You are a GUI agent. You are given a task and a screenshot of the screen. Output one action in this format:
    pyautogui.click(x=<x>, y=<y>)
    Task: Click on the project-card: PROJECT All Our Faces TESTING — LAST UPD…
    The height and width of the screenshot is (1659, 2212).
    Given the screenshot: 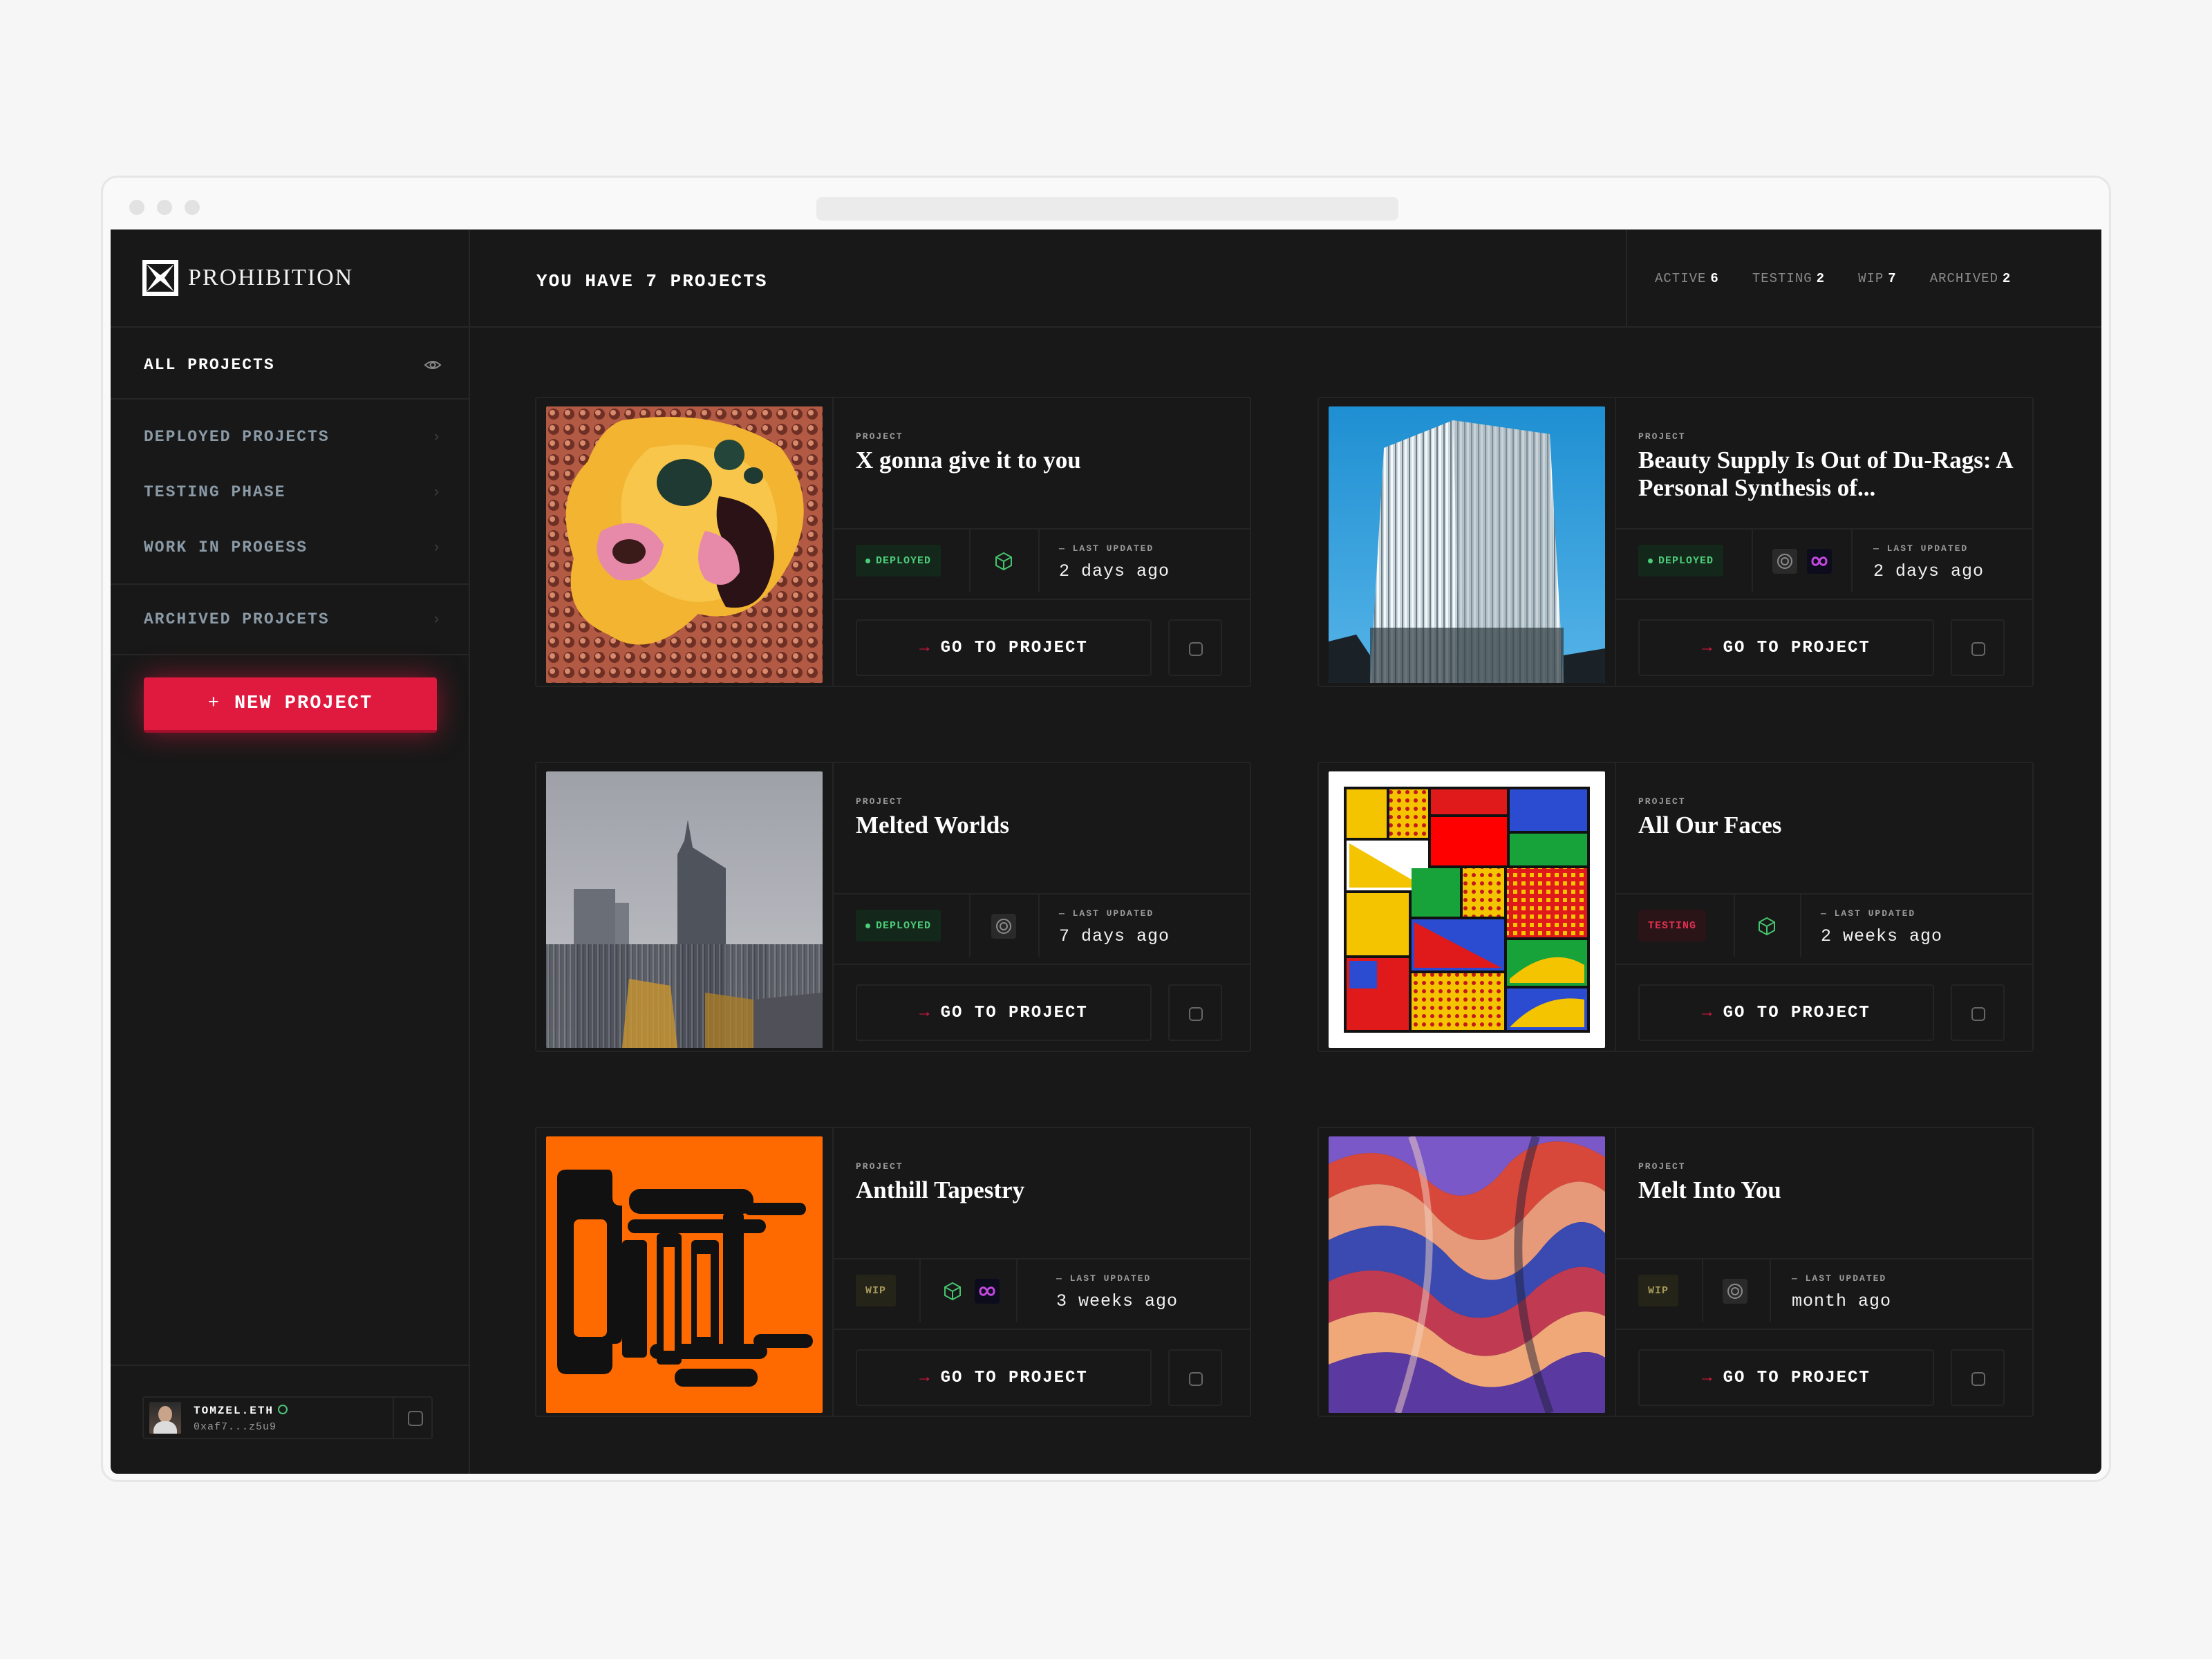 What is the action you would take?
    pyautogui.click(x=1676, y=907)
    